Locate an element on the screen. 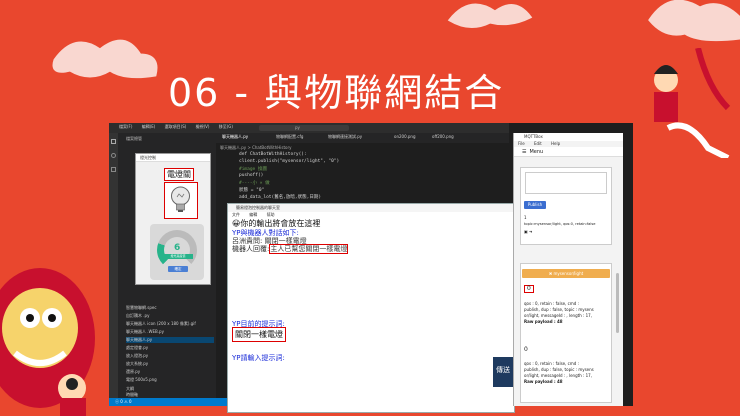 The image size is (740, 416). mqttbox-nav: ☰ Menu is located at coordinates (568, 152).